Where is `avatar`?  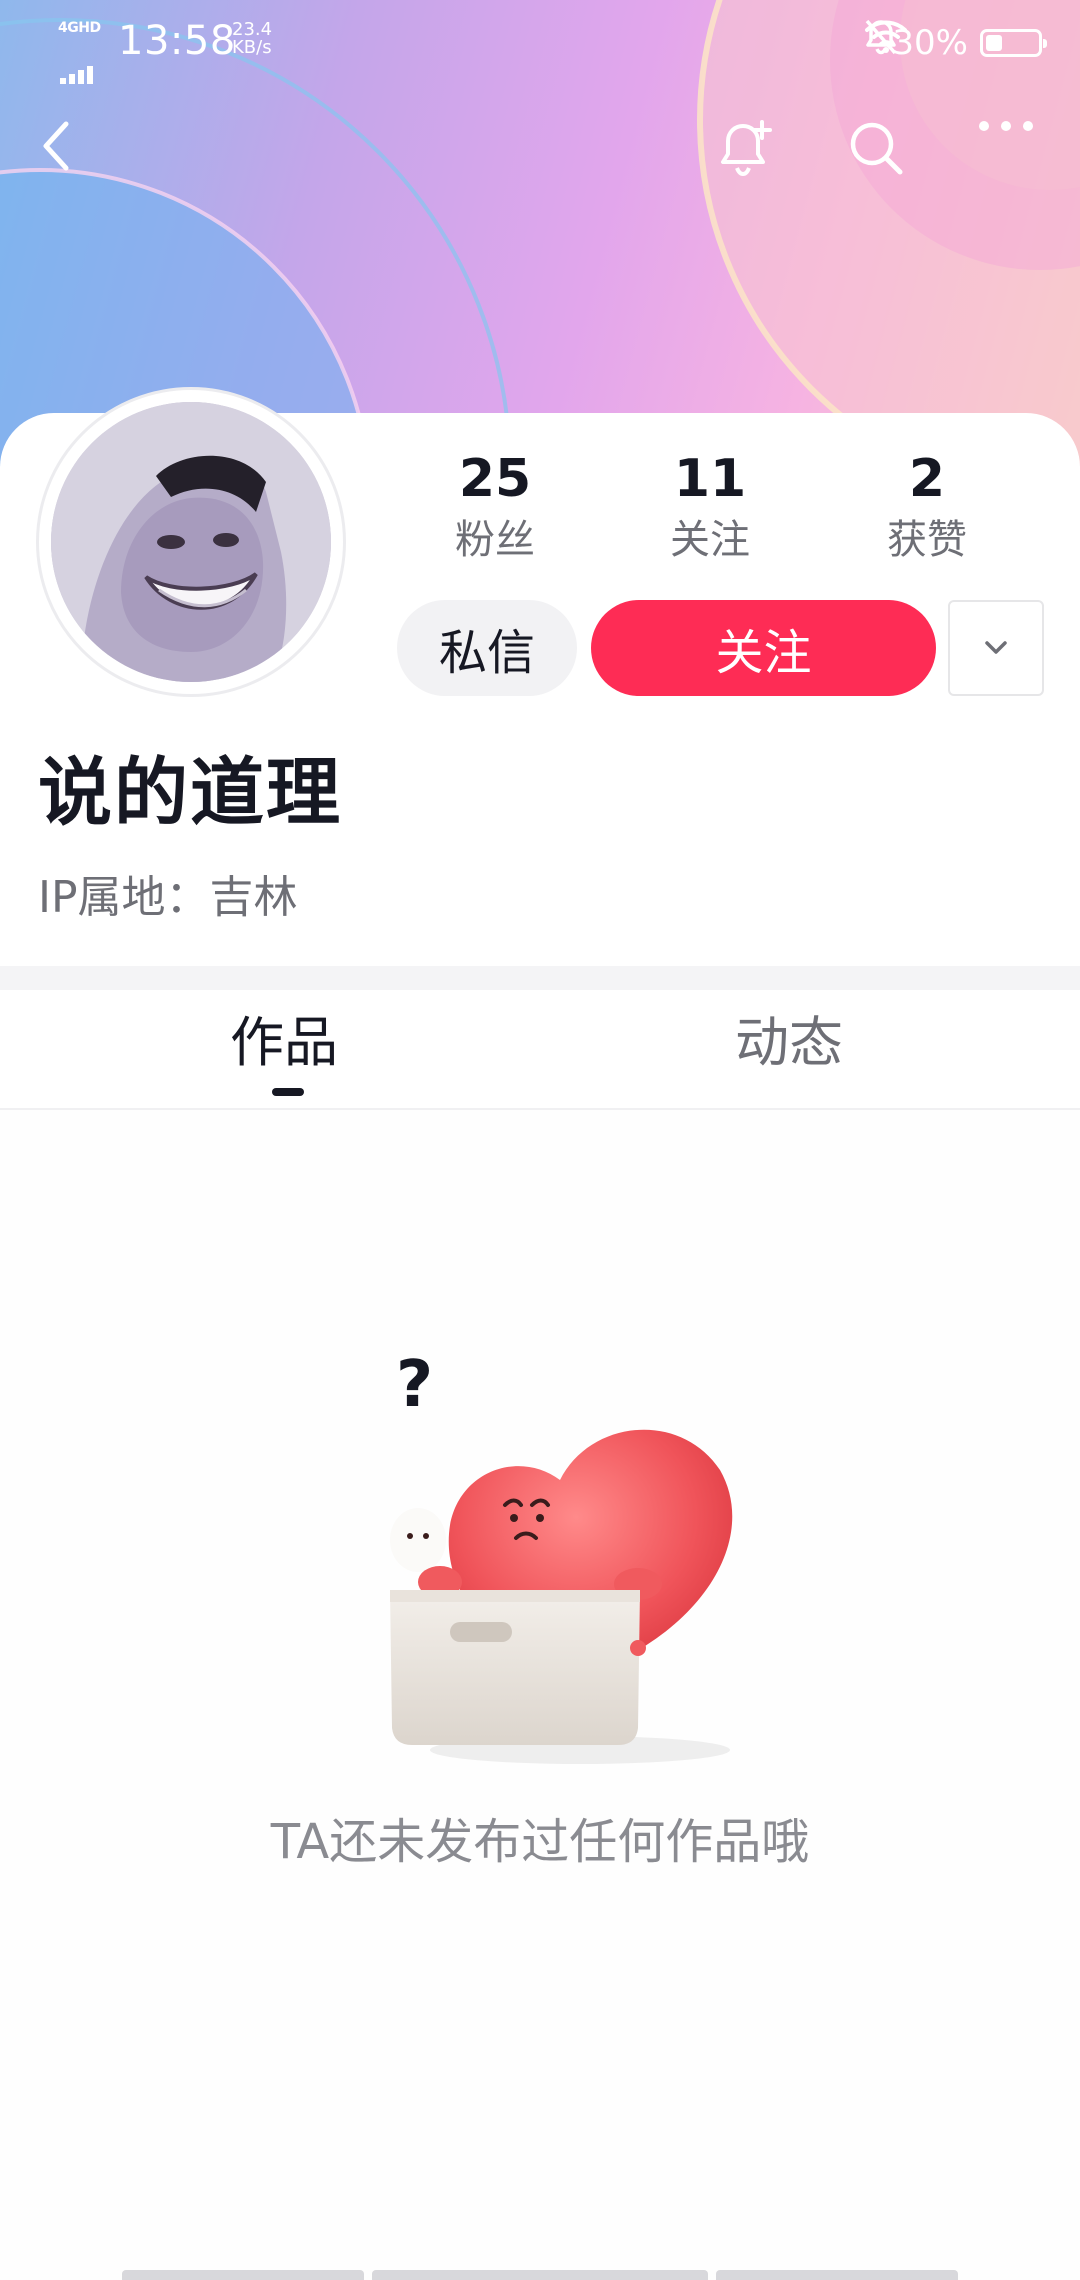 avatar is located at coordinates (191, 542).